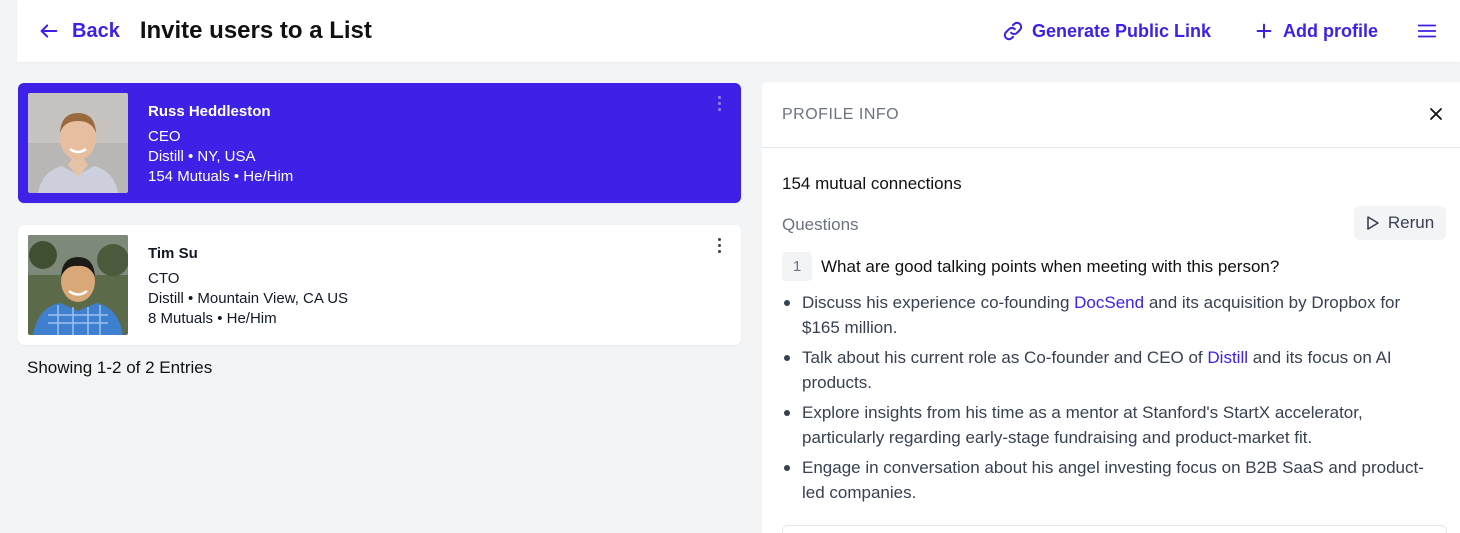 The height and width of the screenshot is (533, 1460). Describe the element at coordinates (120, 367) in the screenshot. I see `entries-count: Showing 1-2 of 2 Entries` at that location.